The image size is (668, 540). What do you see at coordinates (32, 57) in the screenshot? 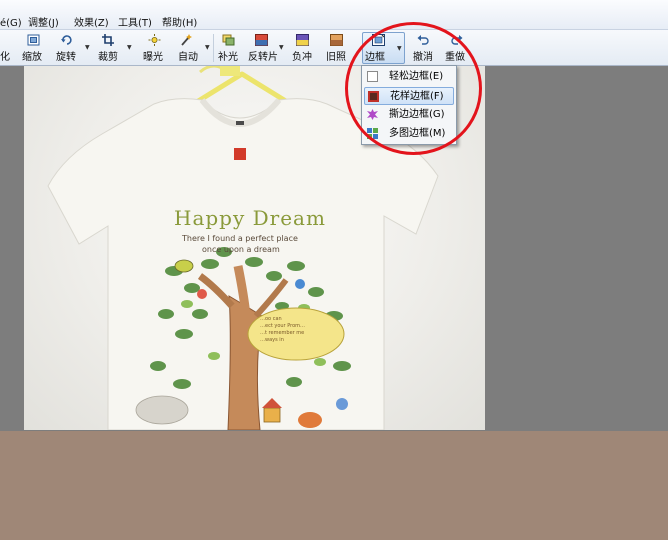
I see `resize-label: 缩放` at bounding box center [32, 57].